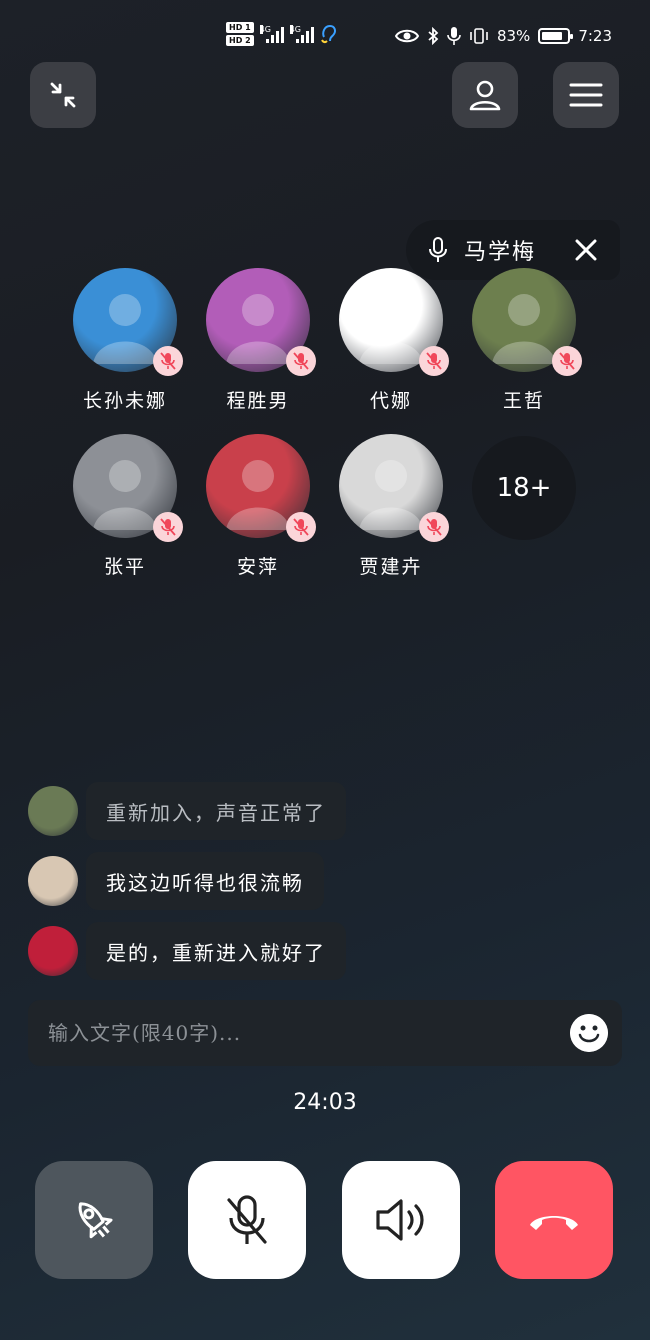  I want to click on more-participants-button: 18+, so click(524, 488).